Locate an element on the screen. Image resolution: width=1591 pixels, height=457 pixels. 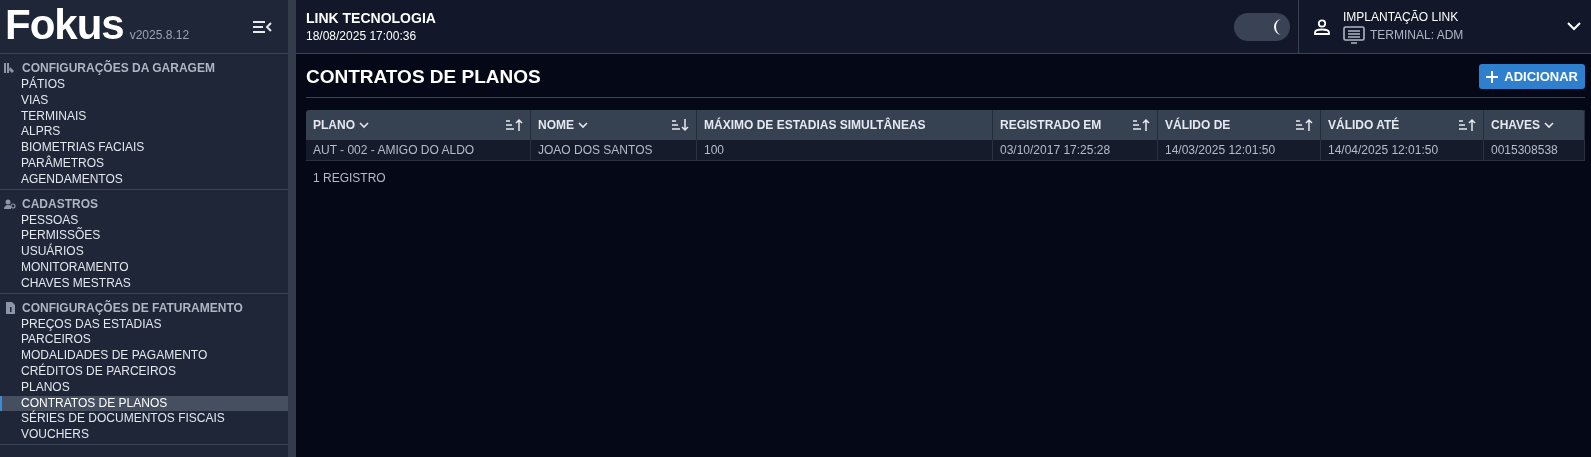
plus-icon is located at coordinates (1492, 76).